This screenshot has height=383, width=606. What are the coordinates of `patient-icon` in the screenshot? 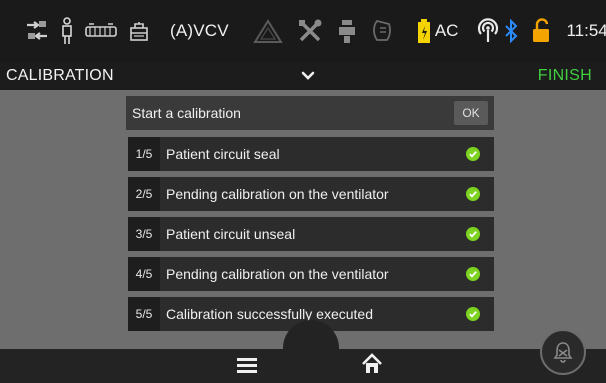 It's located at (67, 31).